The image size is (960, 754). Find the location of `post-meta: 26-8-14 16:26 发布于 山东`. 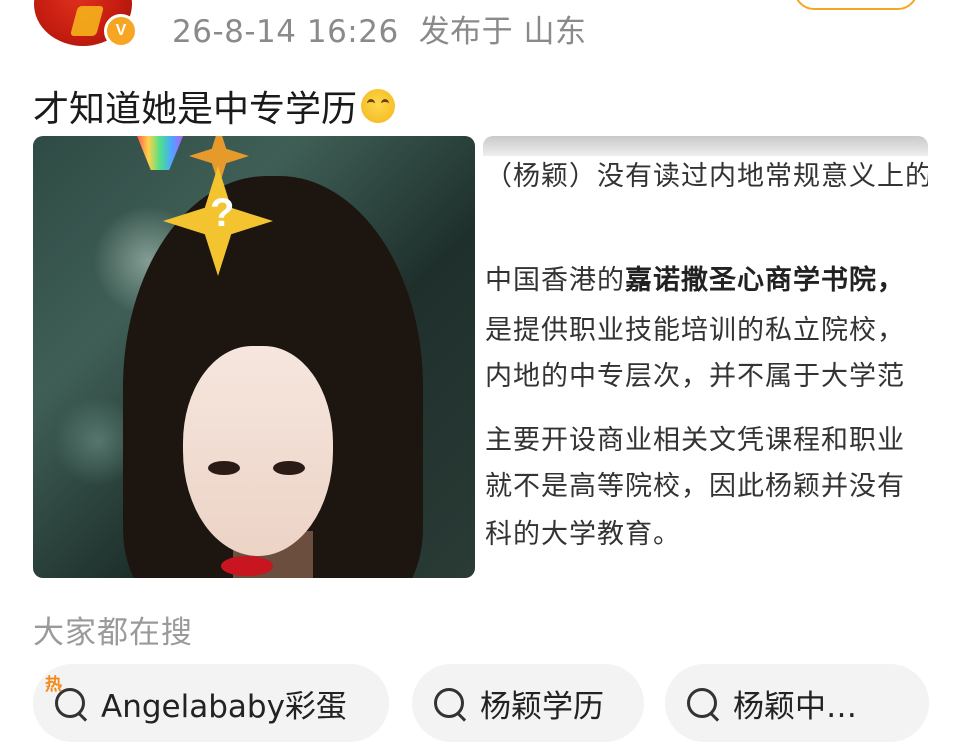

post-meta: 26-8-14 16:26 发布于 山东 is located at coordinates (389, 28).